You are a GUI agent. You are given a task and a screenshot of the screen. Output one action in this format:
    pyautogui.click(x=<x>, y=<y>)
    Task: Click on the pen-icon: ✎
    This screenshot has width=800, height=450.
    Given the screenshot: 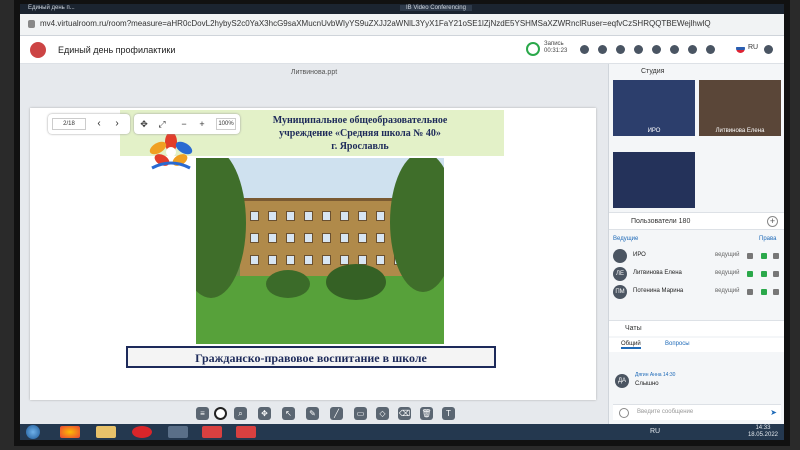 What is the action you would take?
    pyautogui.click(x=312, y=413)
    